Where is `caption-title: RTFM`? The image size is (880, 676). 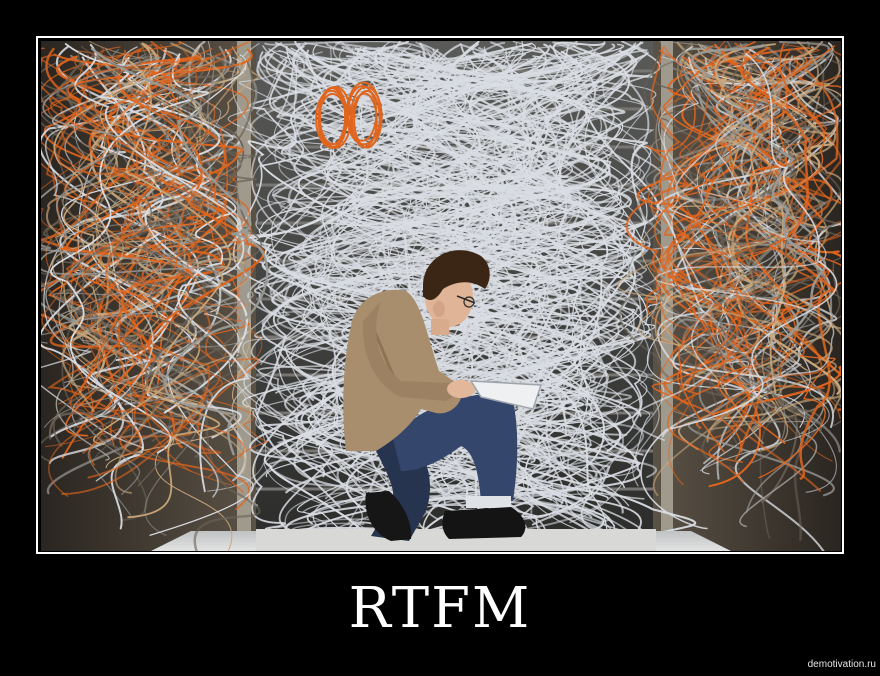
caption-title: RTFM is located at coordinates (440, 608).